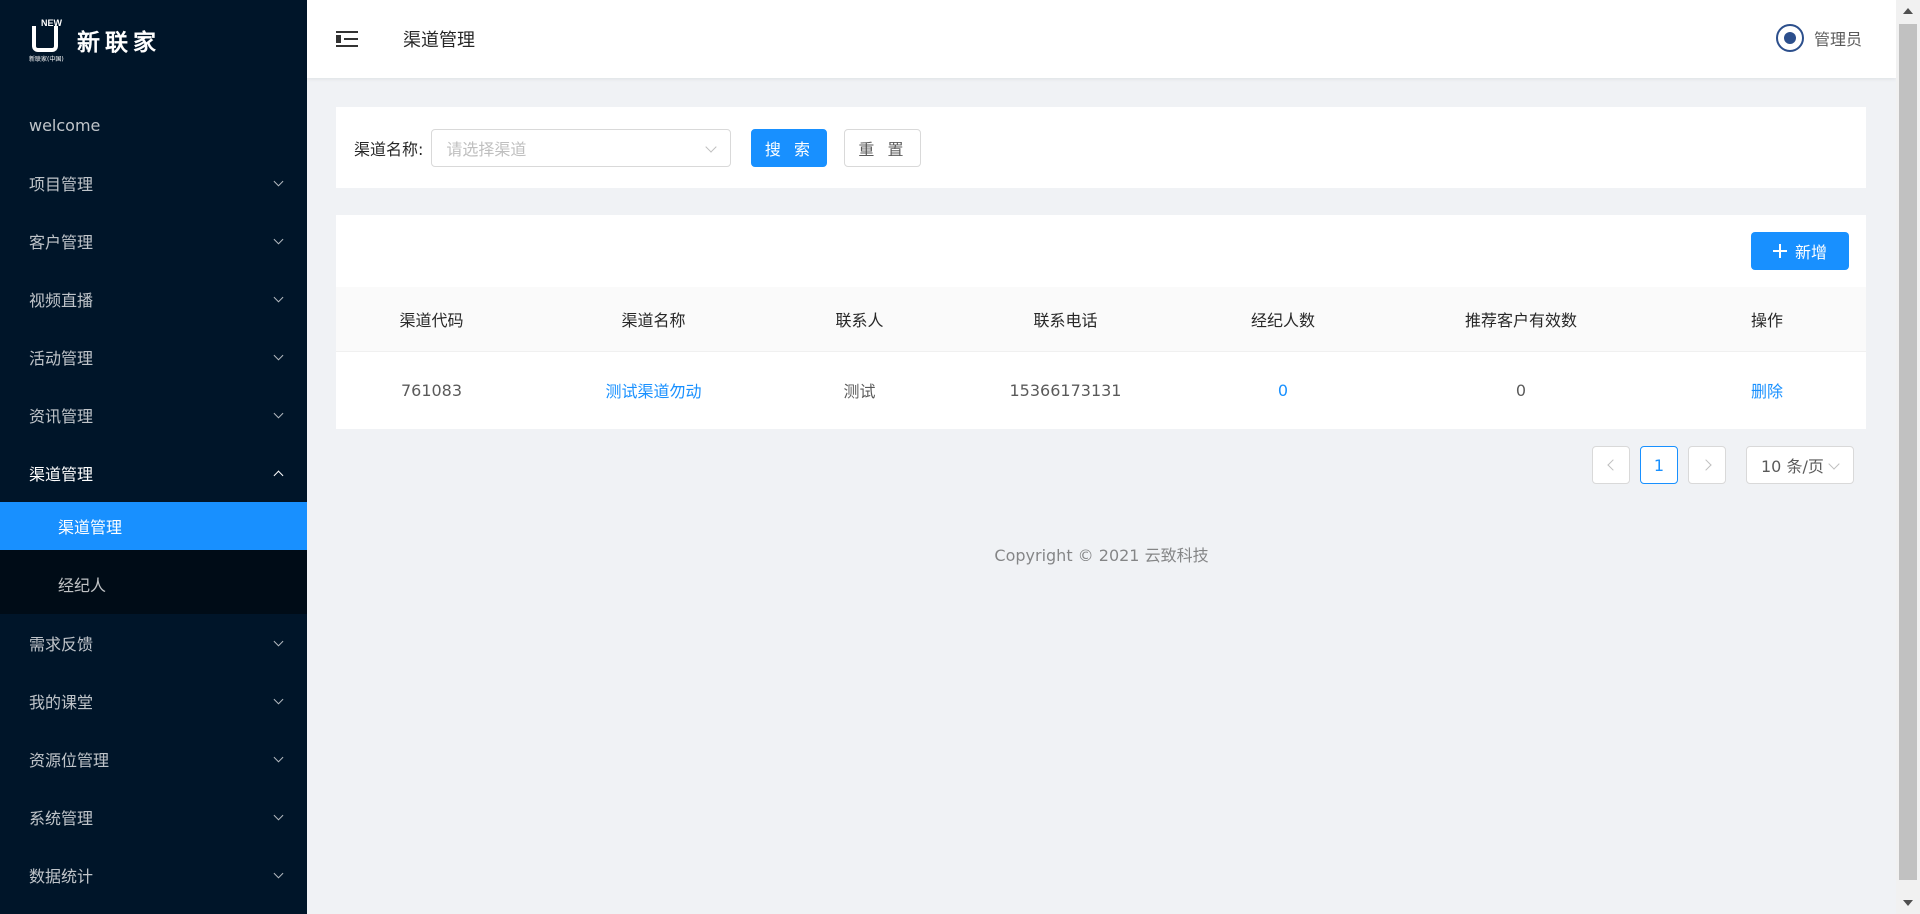 The height and width of the screenshot is (914, 1920). What do you see at coordinates (61, 818) in the screenshot?
I see `sidebar-item-label: 系统管理` at bounding box center [61, 818].